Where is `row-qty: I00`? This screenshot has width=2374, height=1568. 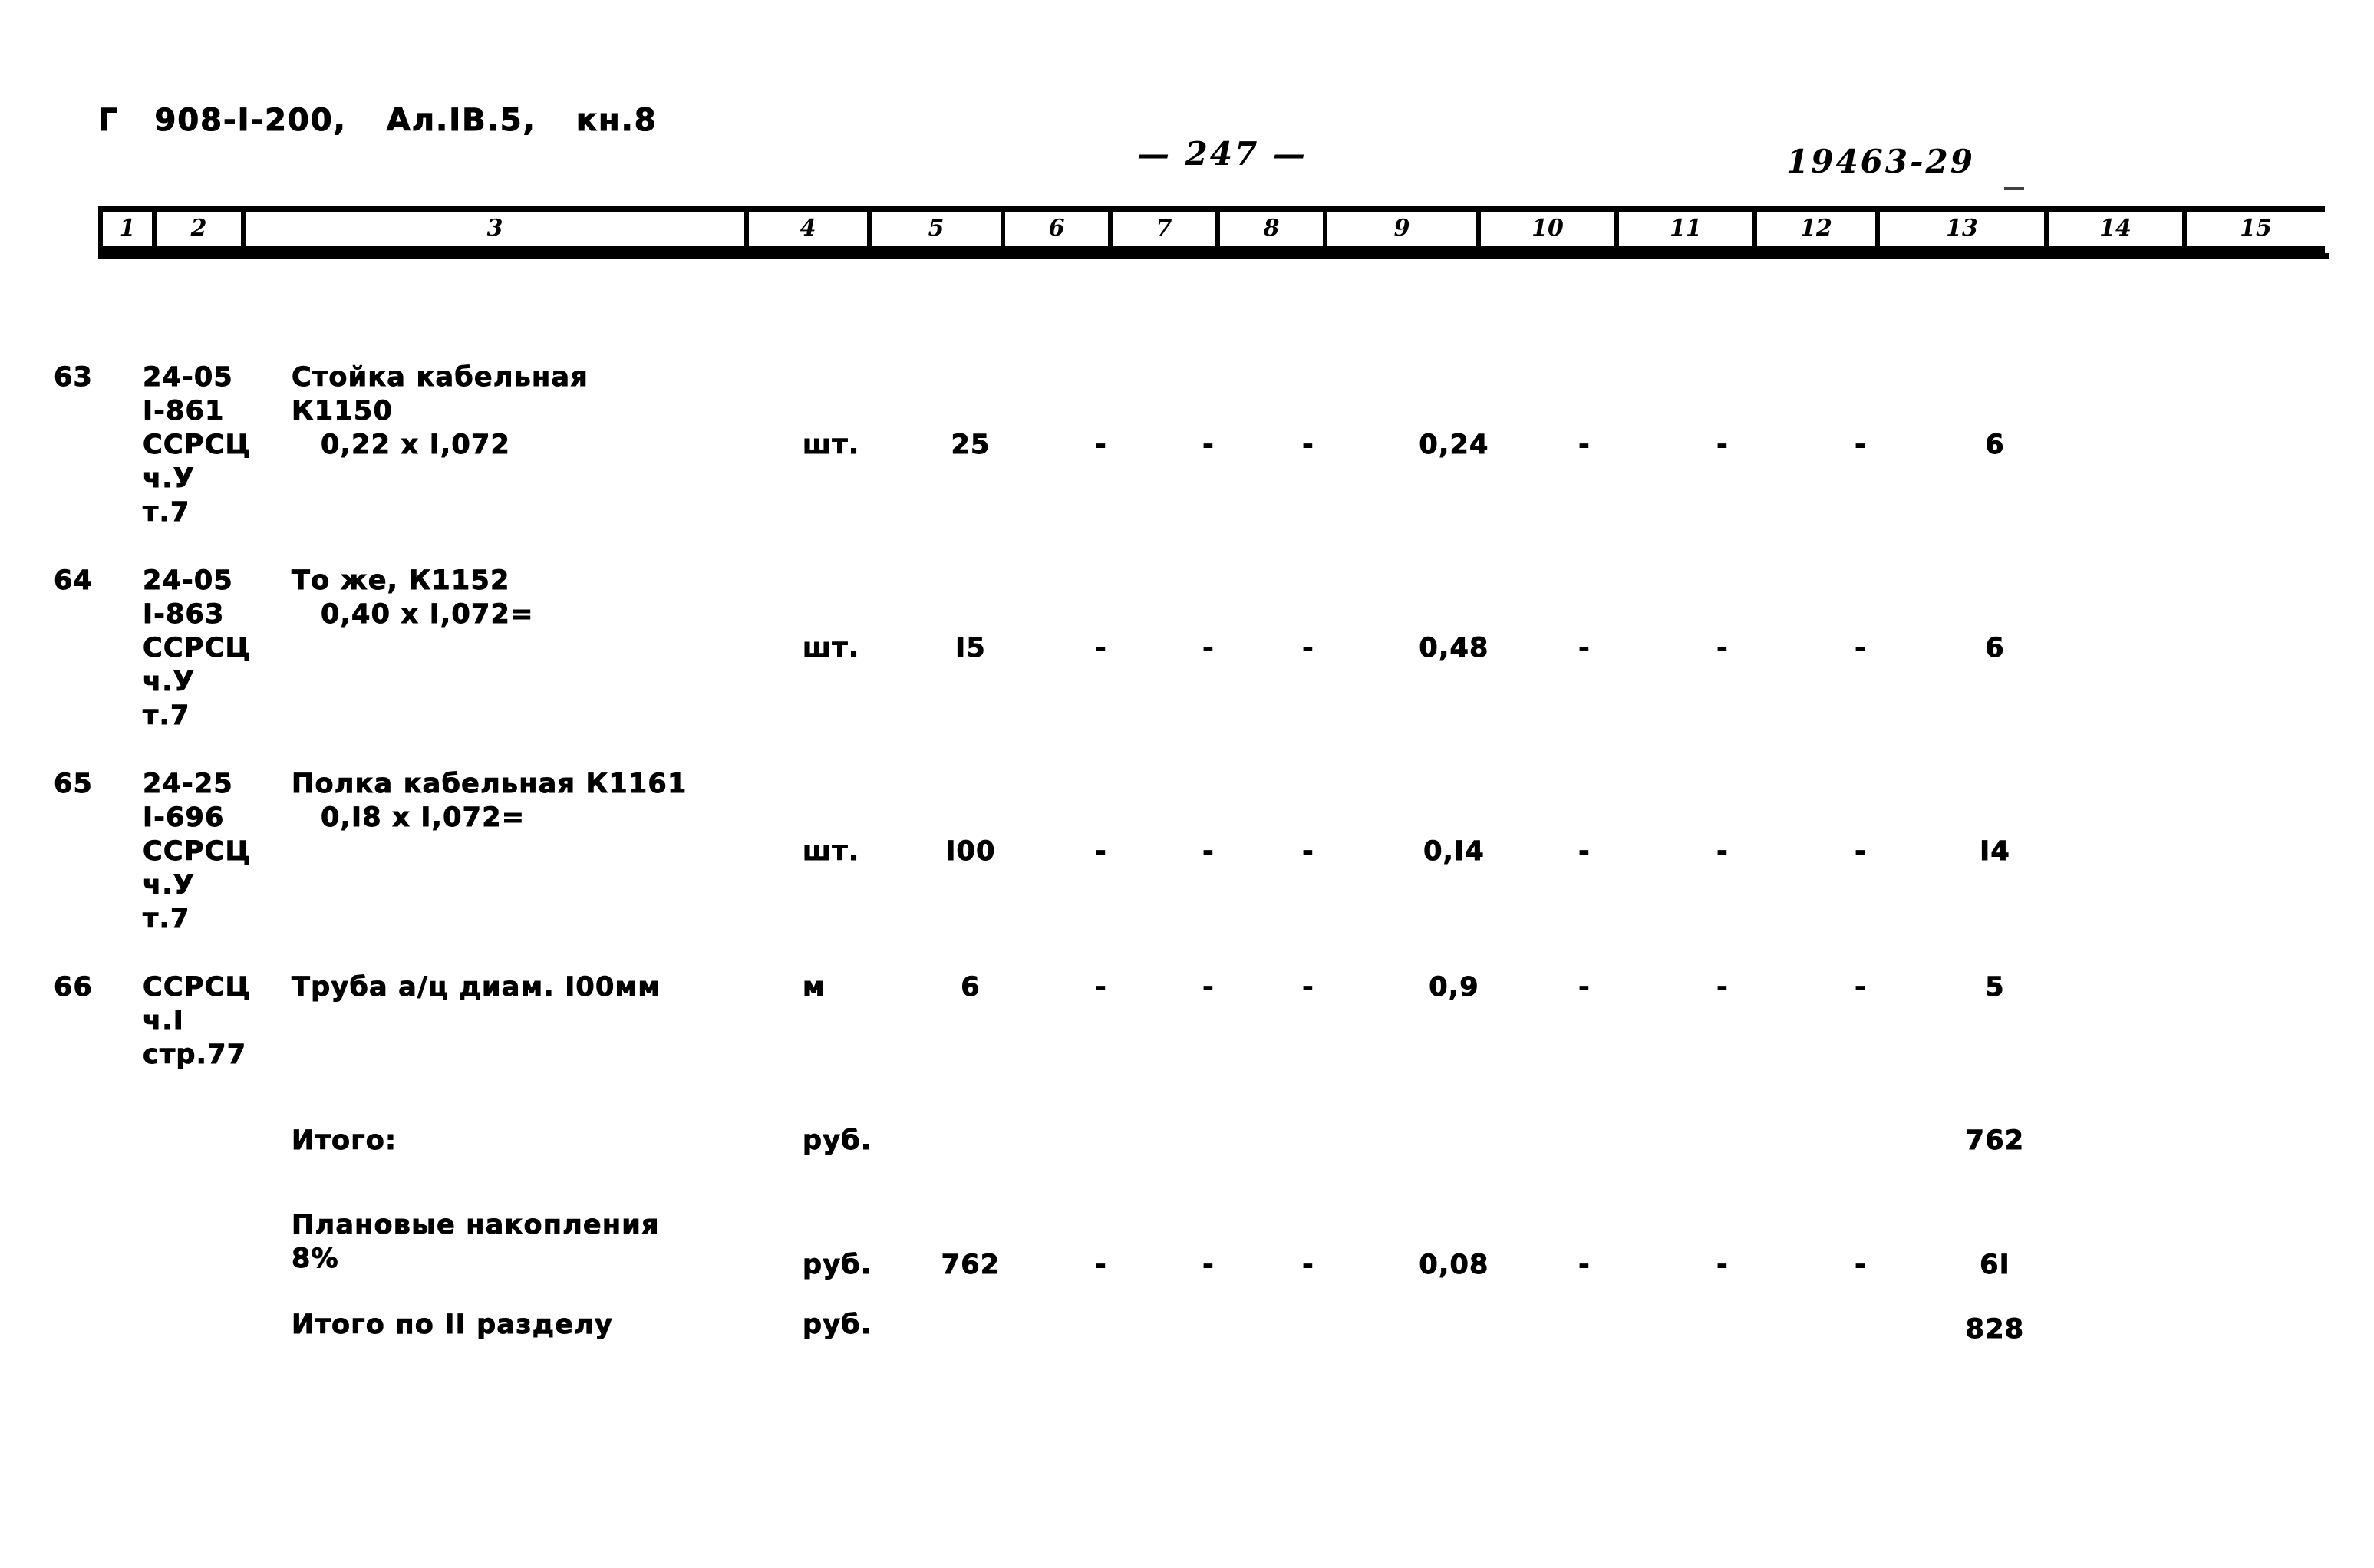 row-qty: I00 is located at coordinates (971, 852).